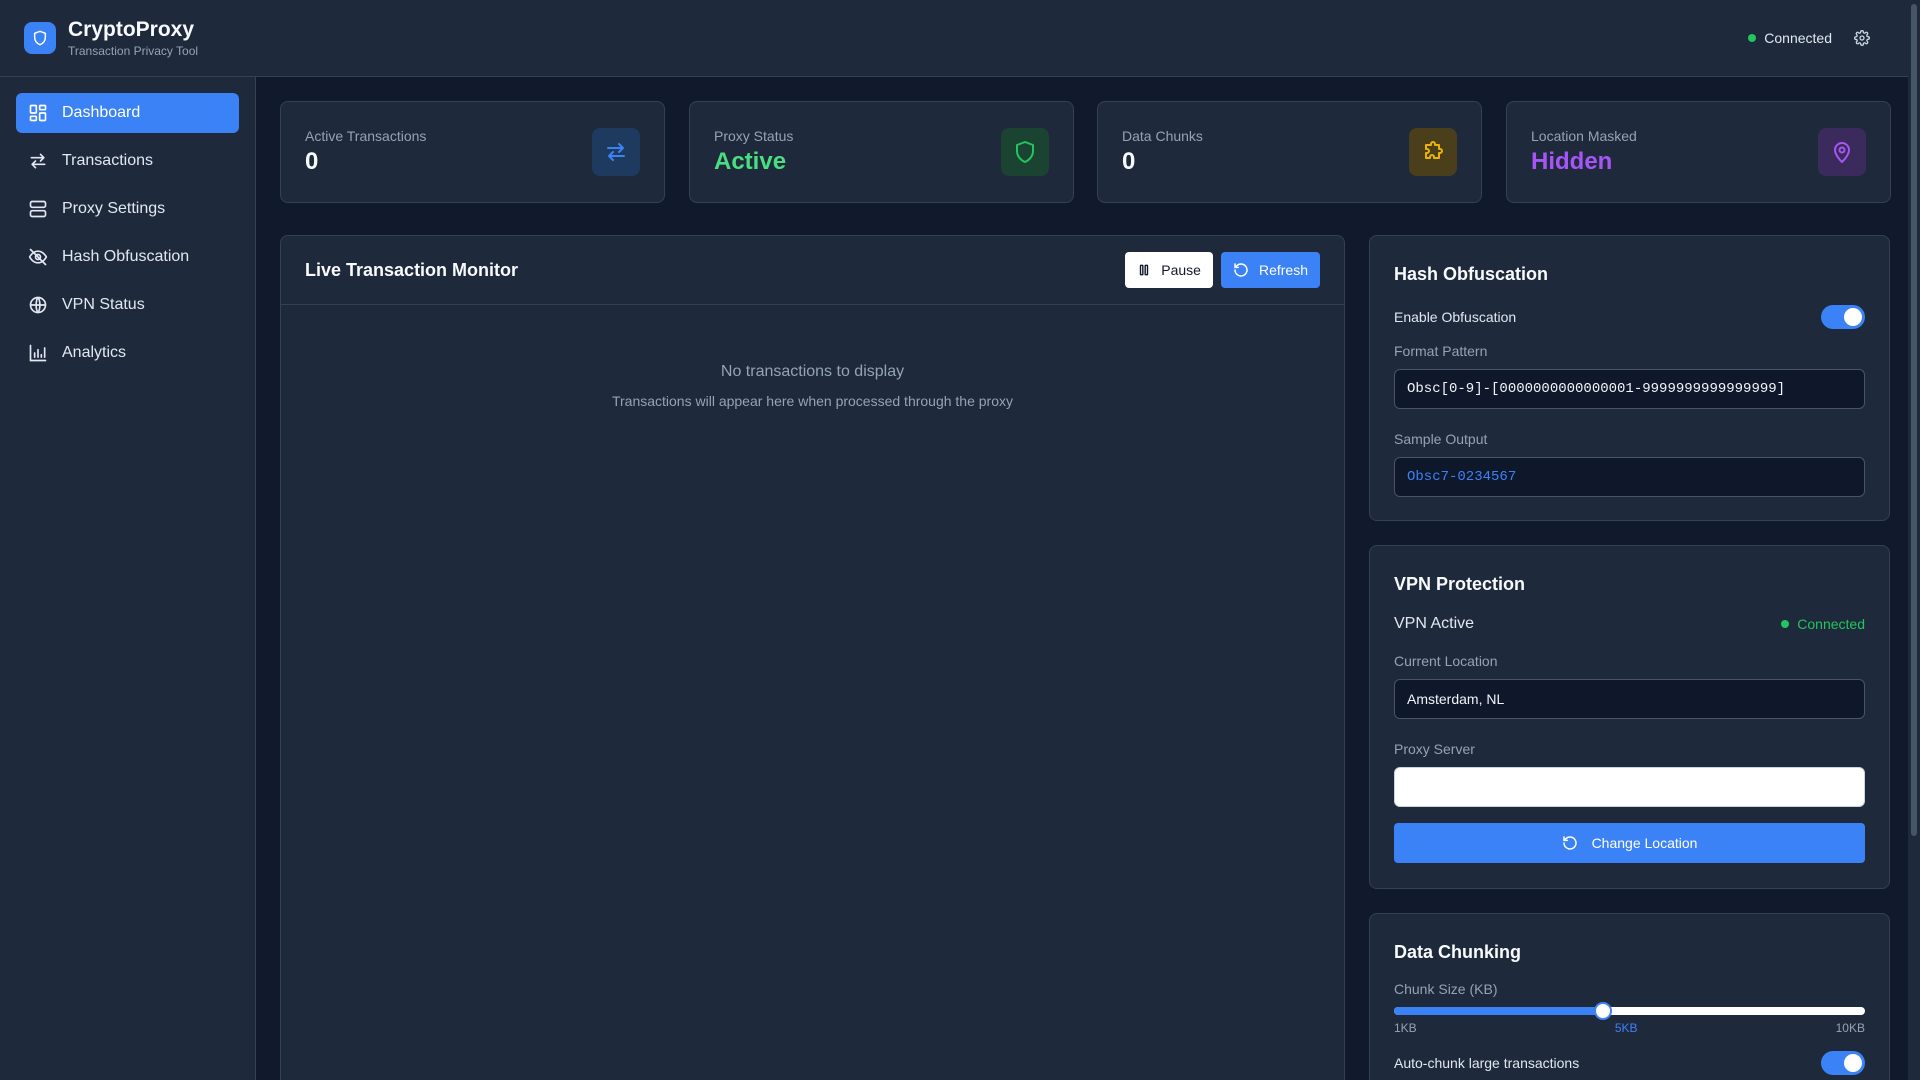  What do you see at coordinates (107, 160) in the screenshot?
I see `sidebar-item-label: Transactions` at bounding box center [107, 160].